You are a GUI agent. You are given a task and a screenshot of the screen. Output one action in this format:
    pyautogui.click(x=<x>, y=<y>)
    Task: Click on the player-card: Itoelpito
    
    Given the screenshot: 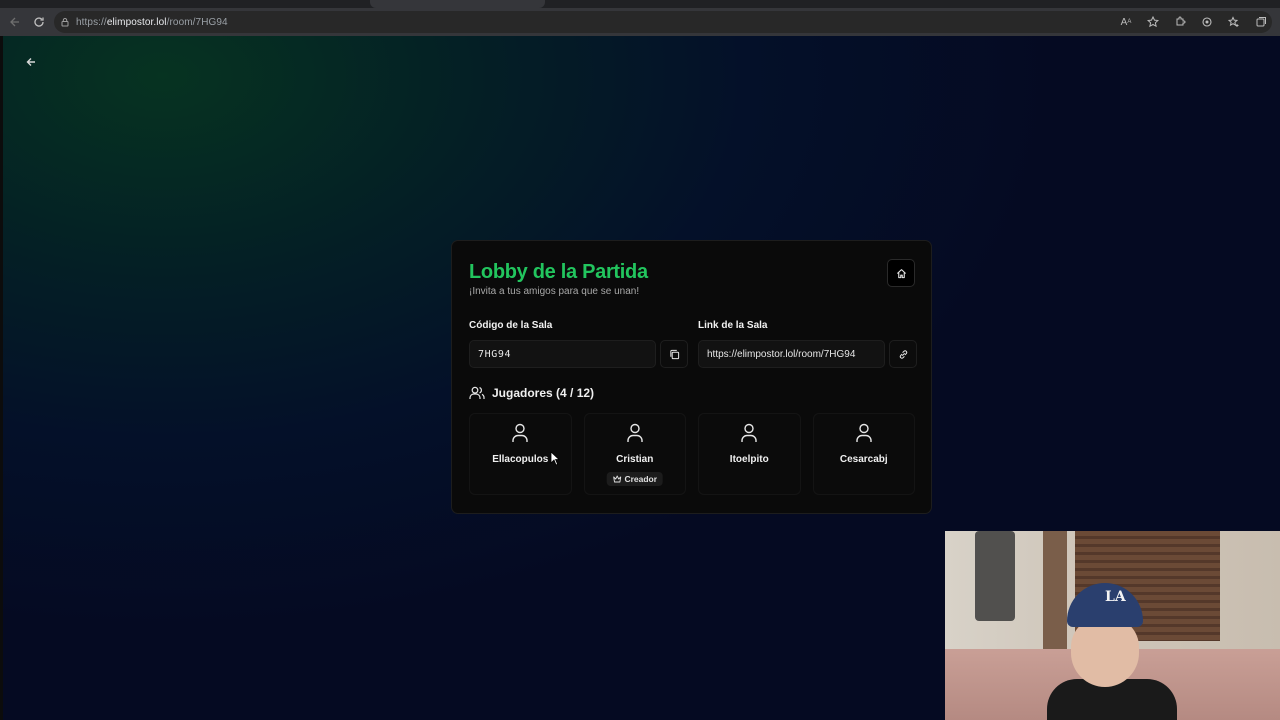 What is the action you would take?
    pyautogui.click(x=749, y=454)
    